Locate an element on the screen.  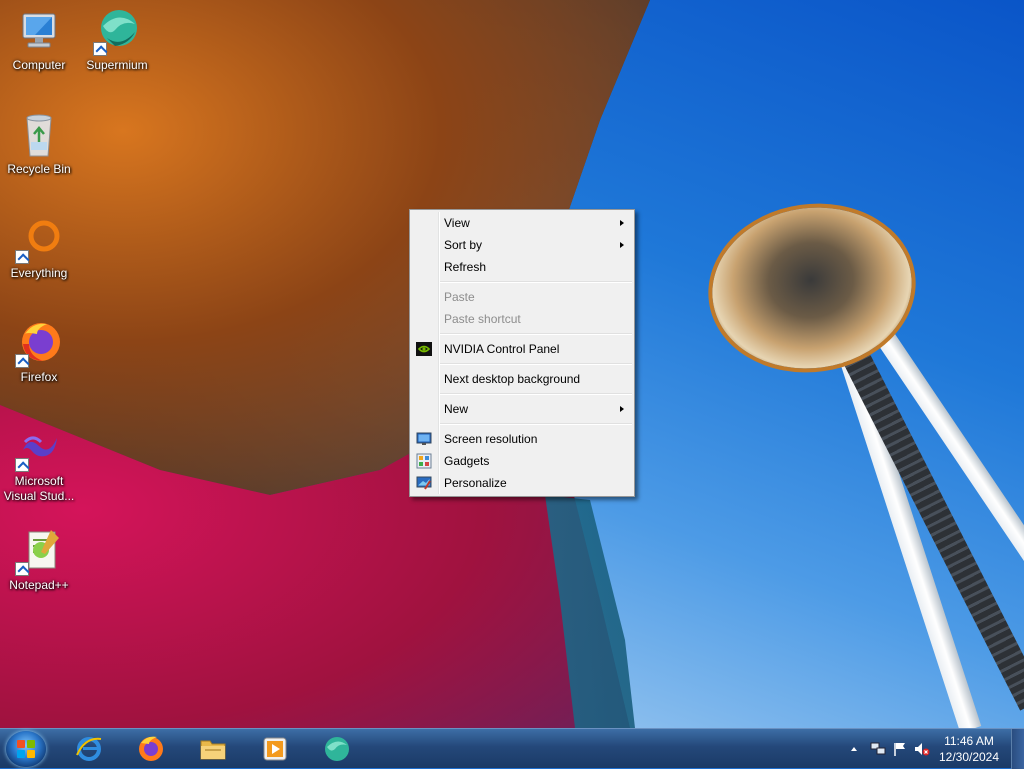
desktop-icon-notepad-plus-plus: Notepad++ is located at coordinates (39, 560).